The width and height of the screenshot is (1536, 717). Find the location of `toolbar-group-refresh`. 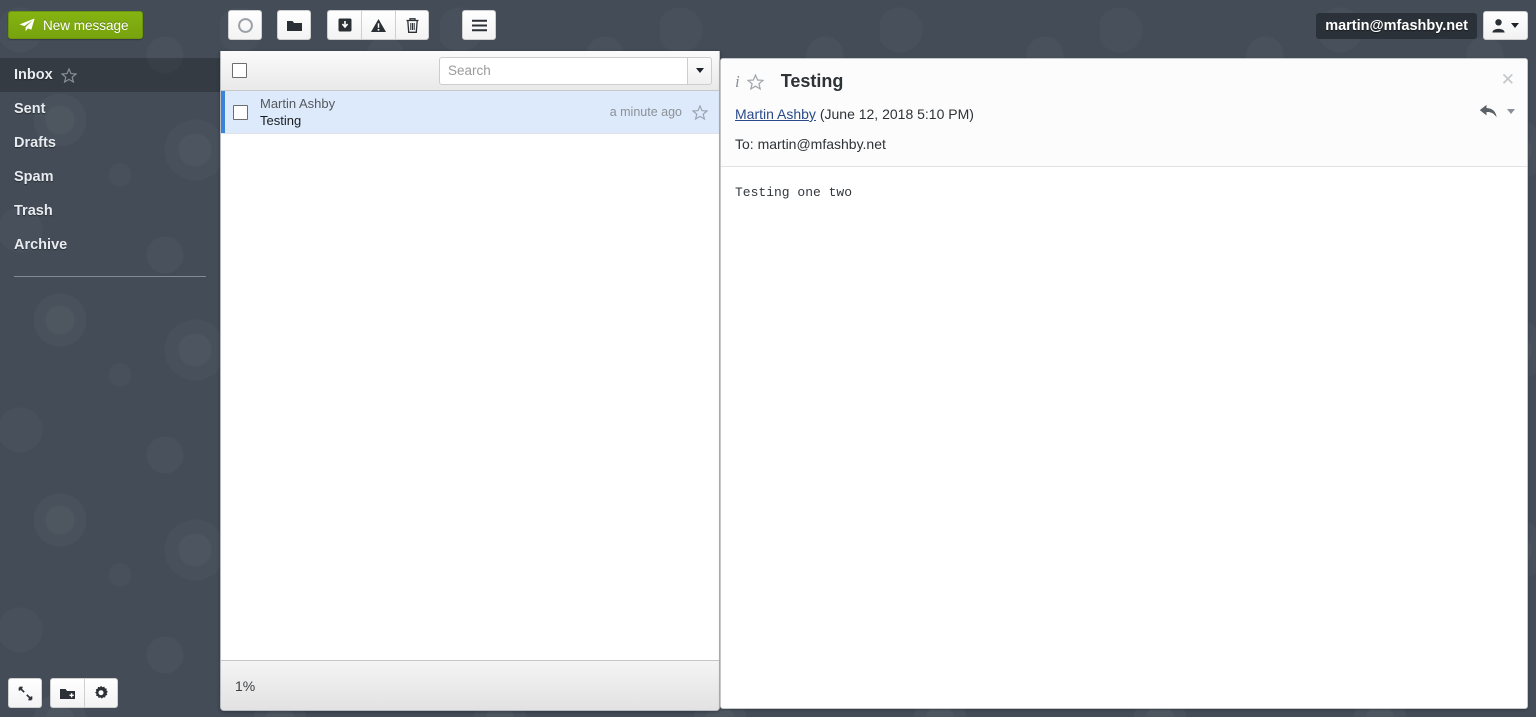

toolbar-group-refresh is located at coordinates (245, 25).